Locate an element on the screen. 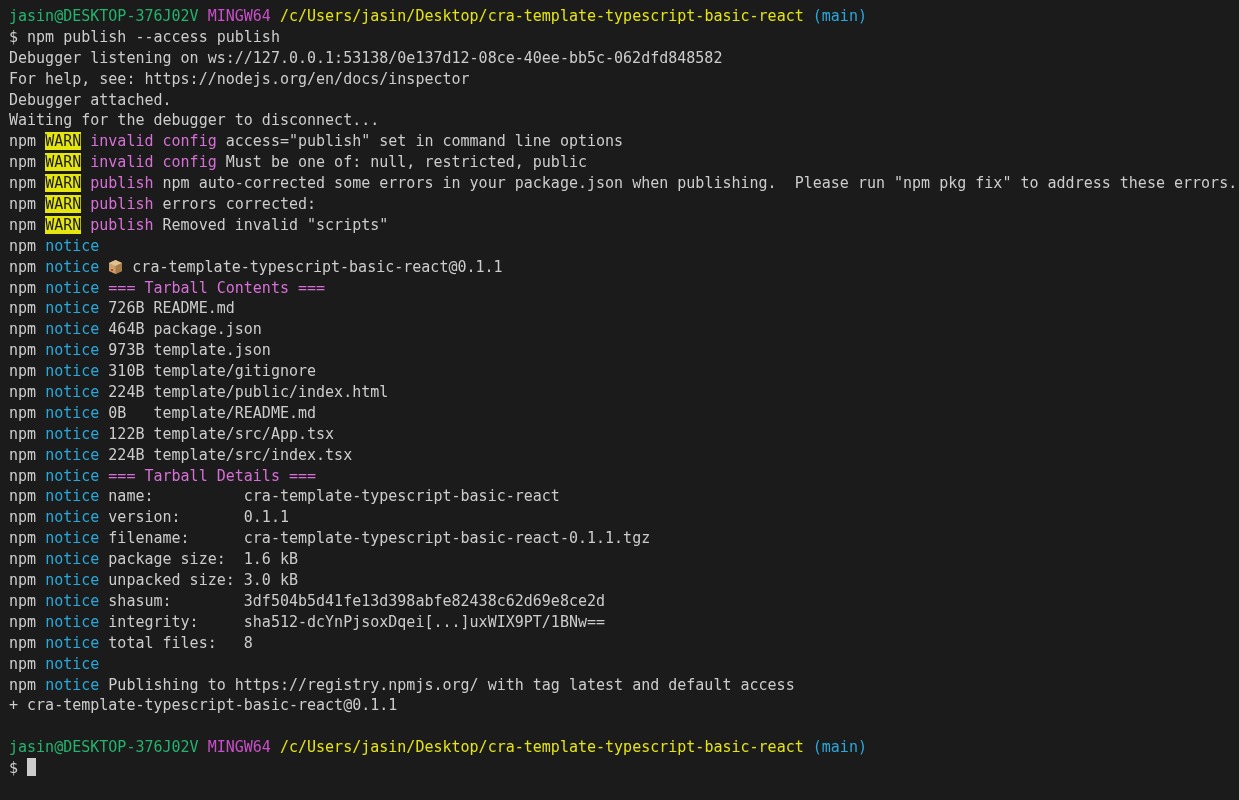 The image size is (1239, 800). section-heading: === Tarball Details === is located at coordinates (212, 475).